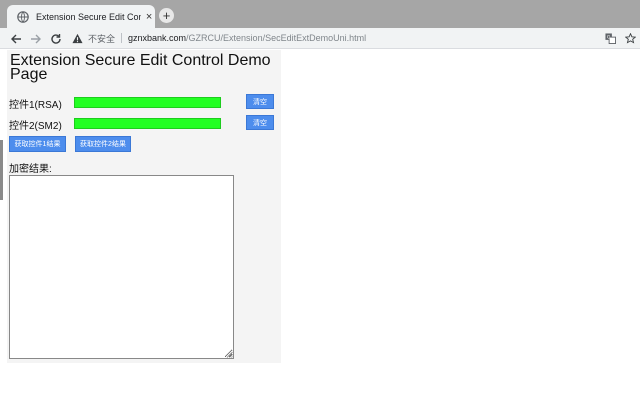 The width and height of the screenshot is (640, 400). I want to click on window-edge, so click(1, 170).